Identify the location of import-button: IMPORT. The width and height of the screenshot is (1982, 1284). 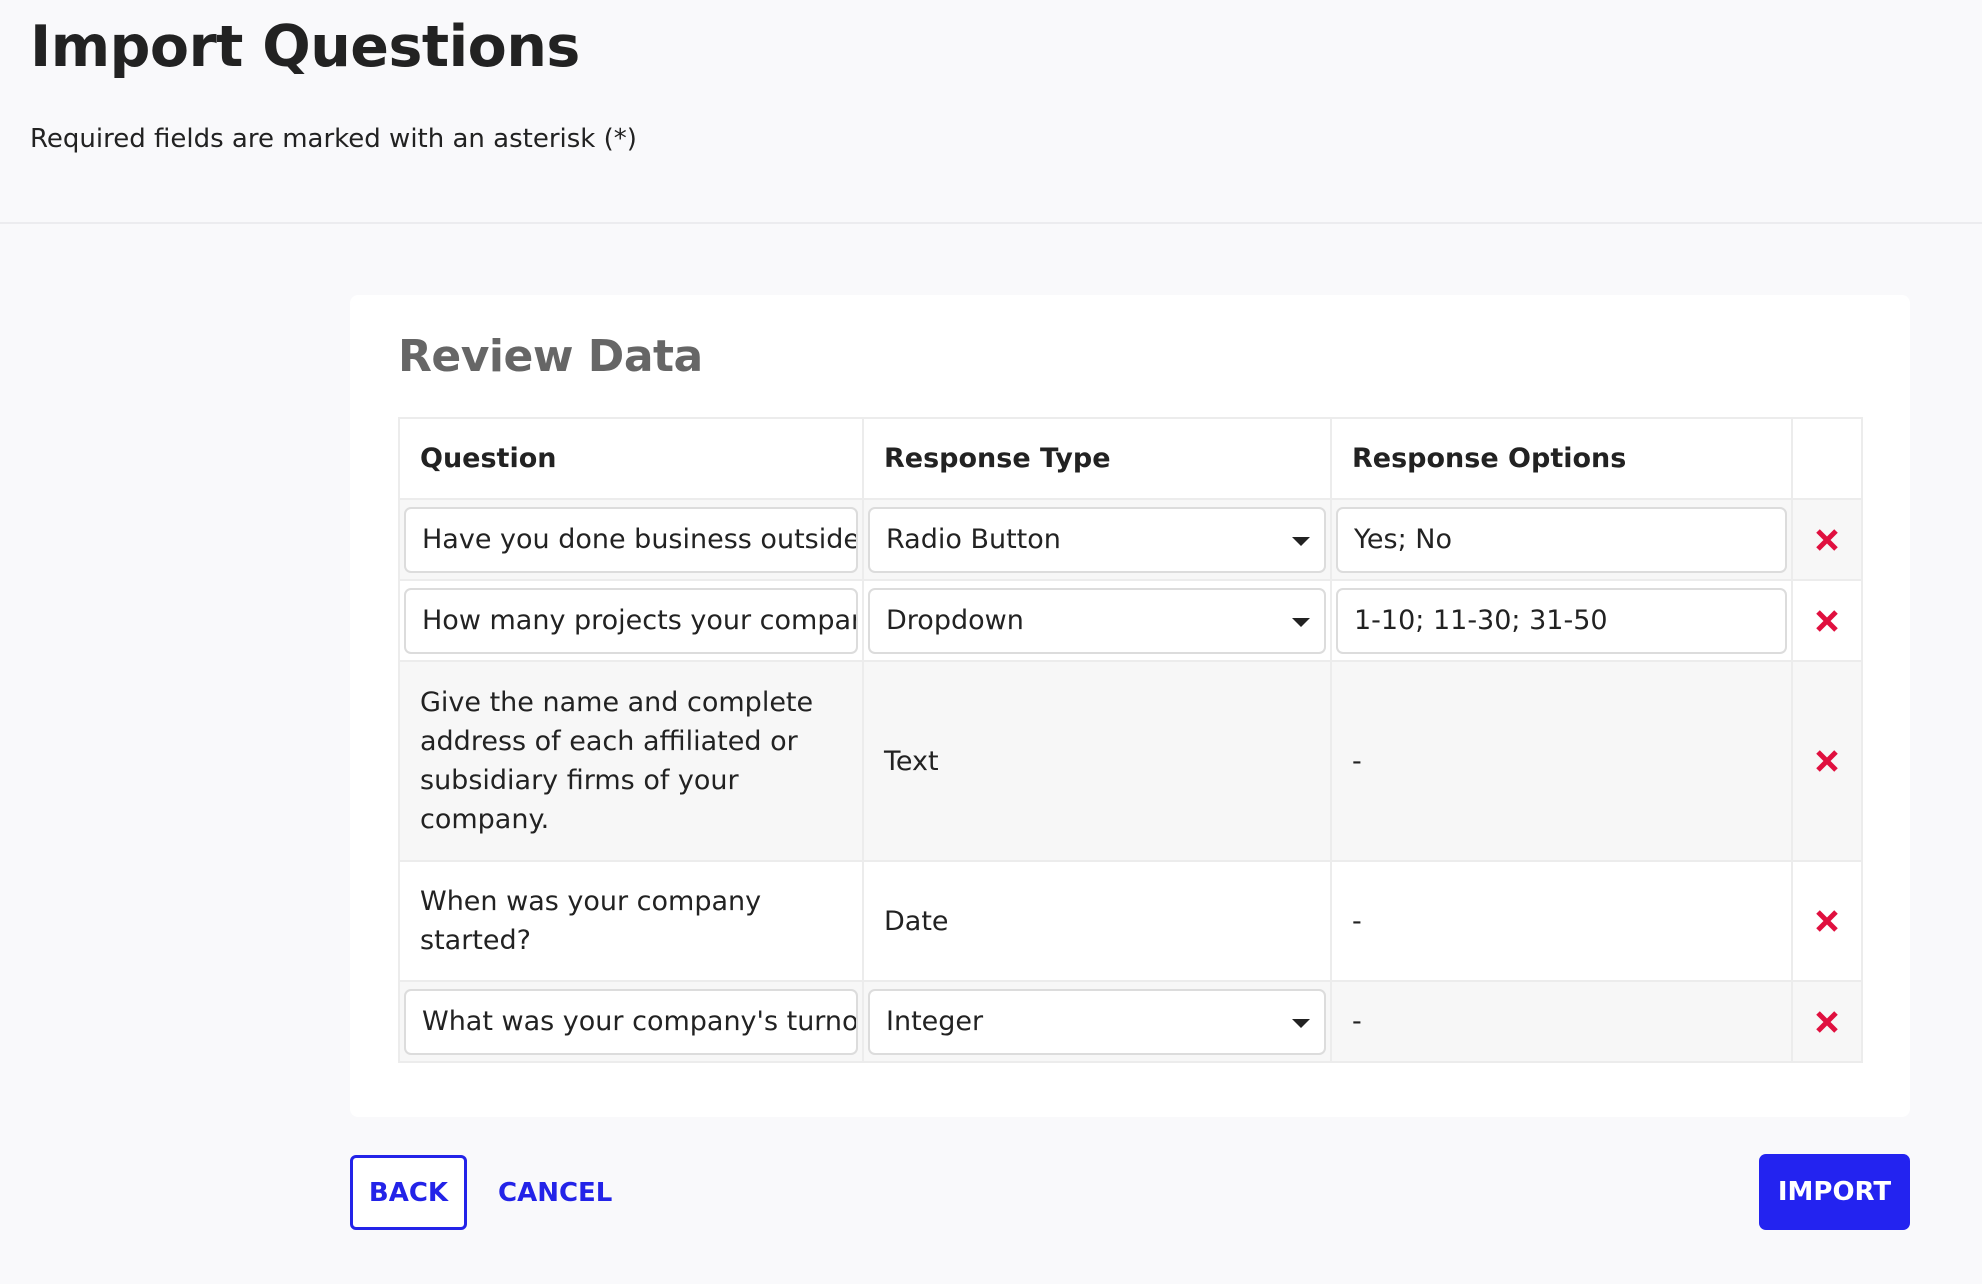
(1834, 1192).